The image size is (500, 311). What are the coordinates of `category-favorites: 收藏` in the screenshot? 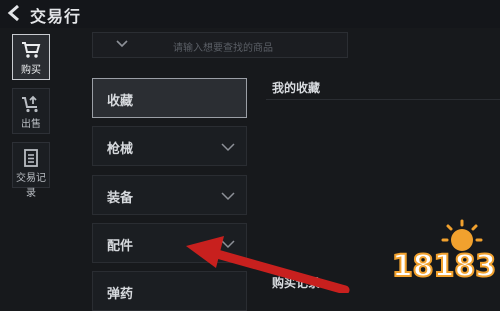 It's located at (169, 98).